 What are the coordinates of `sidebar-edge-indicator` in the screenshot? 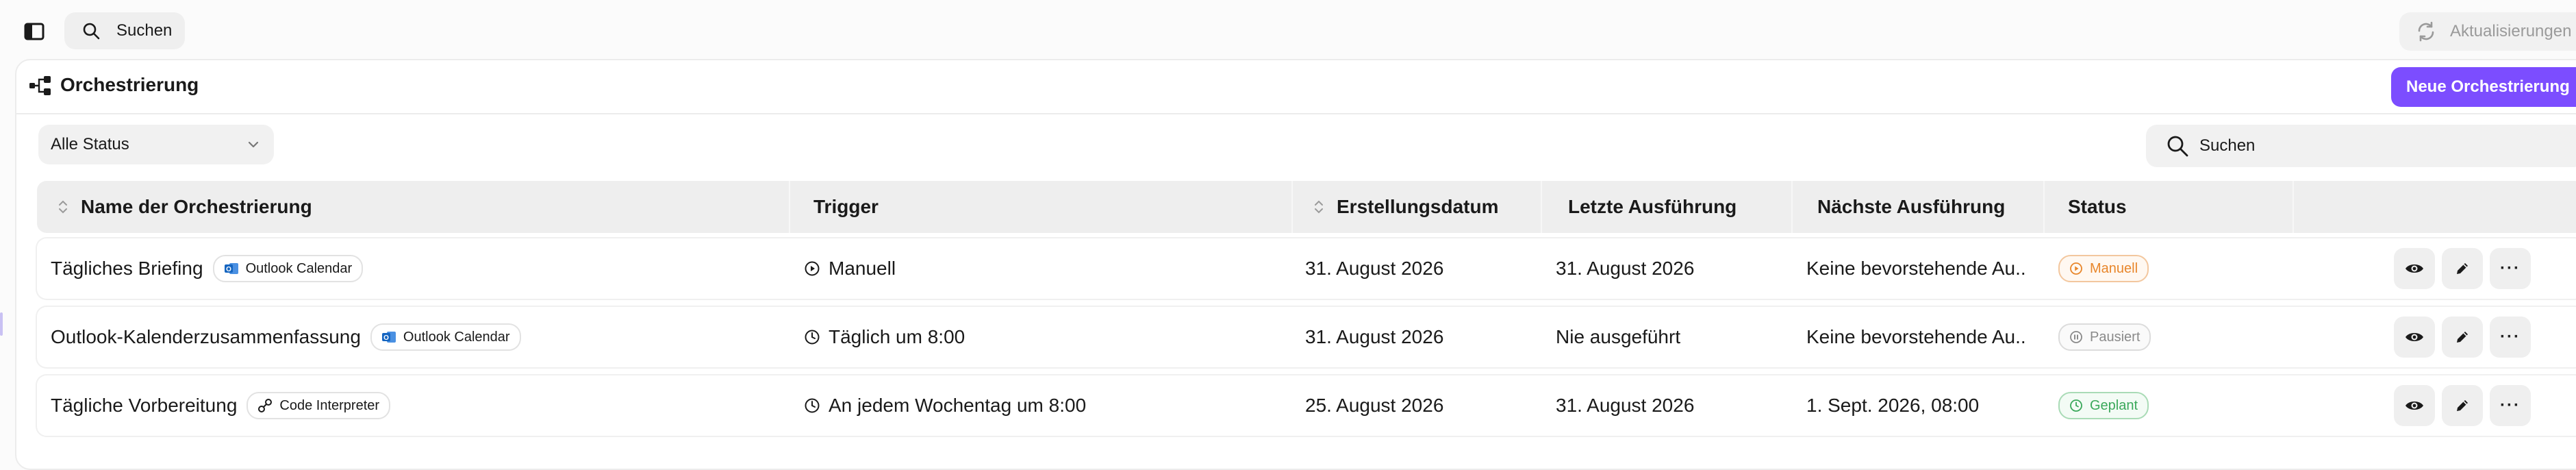 It's located at (1, 324).